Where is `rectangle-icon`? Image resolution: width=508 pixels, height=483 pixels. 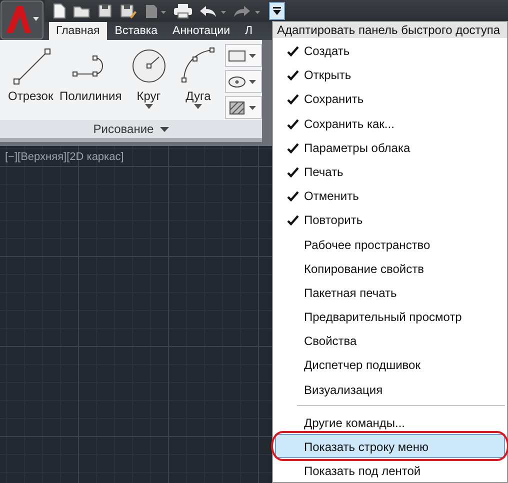 rectangle-icon is located at coordinates (237, 56).